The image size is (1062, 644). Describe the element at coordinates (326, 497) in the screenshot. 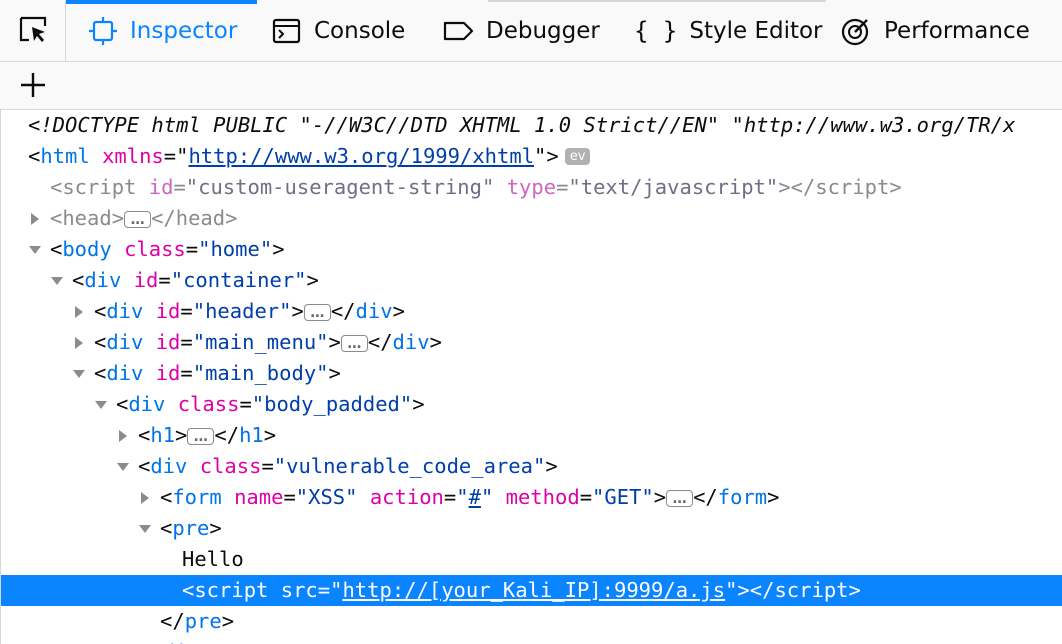

I see `attr-value: "XSS"` at that location.